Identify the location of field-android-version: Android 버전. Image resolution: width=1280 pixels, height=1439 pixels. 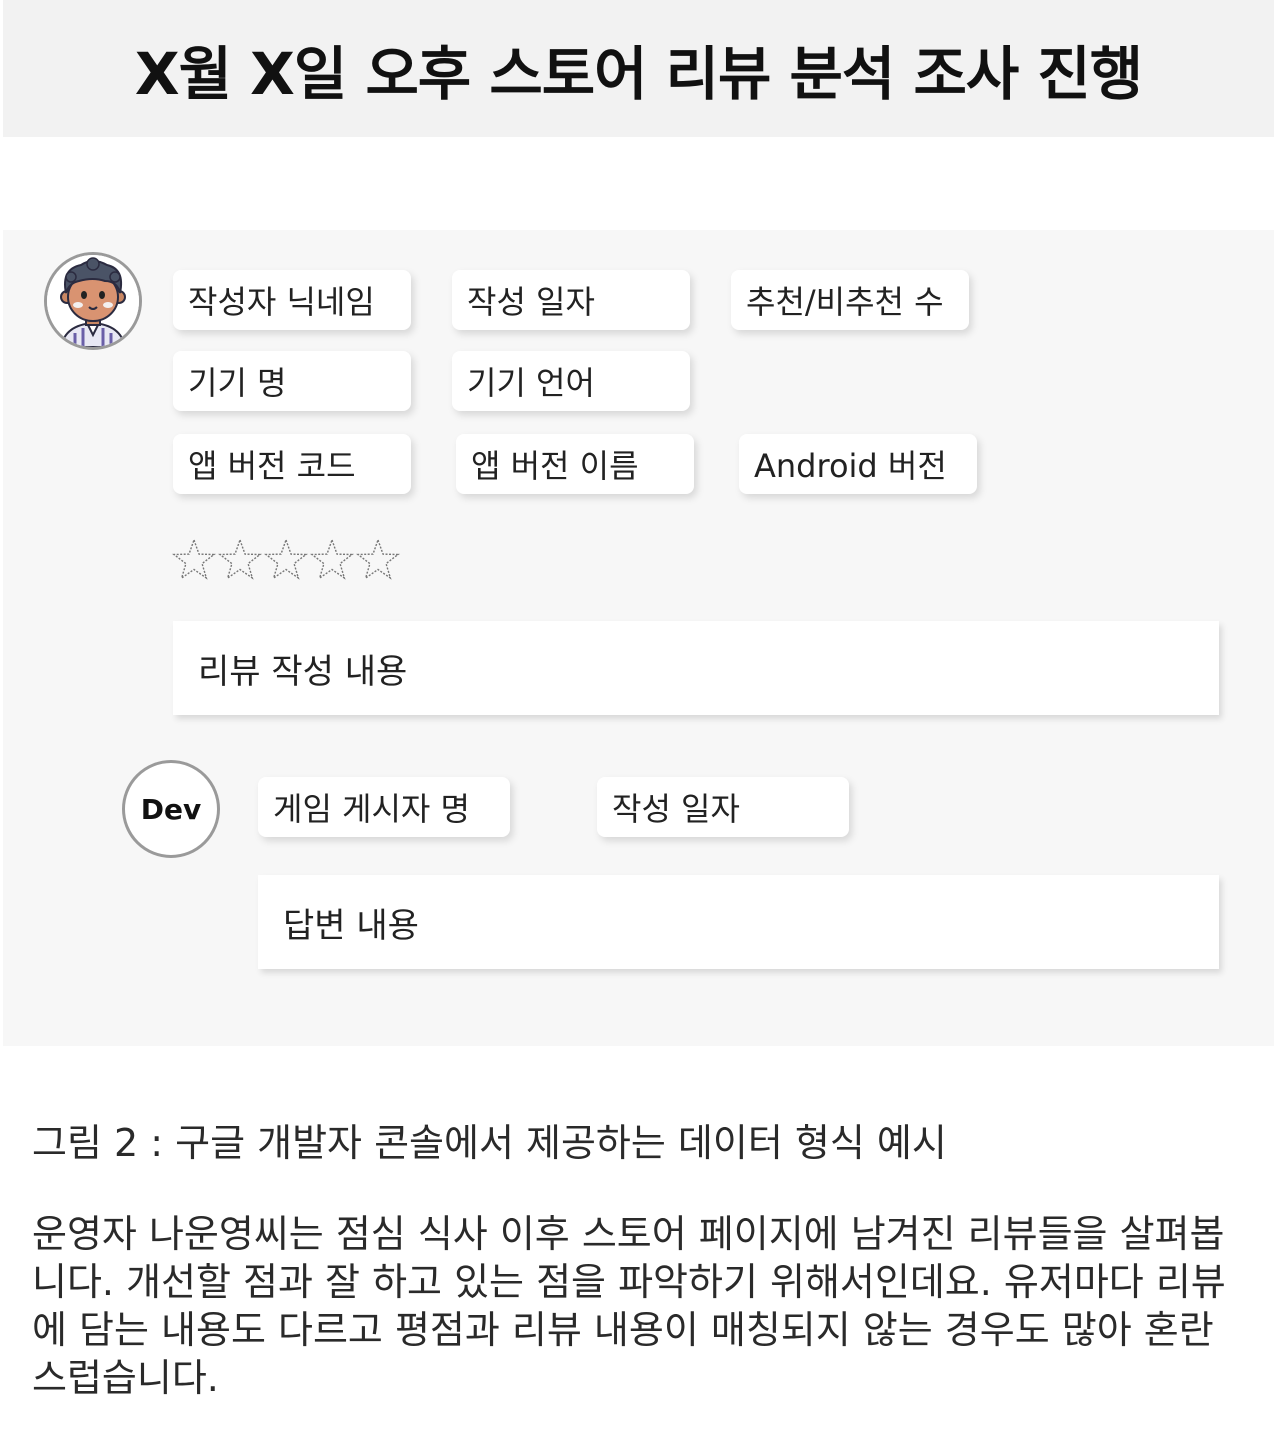
(858, 464).